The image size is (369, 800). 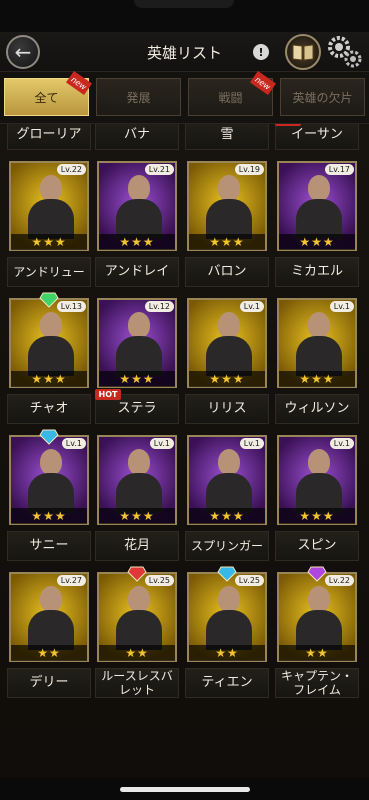 What do you see at coordinates (137, 343) in the screenshot?
I see `hero-card: Lv.12 ★★★` at bounding box center [137, 343].